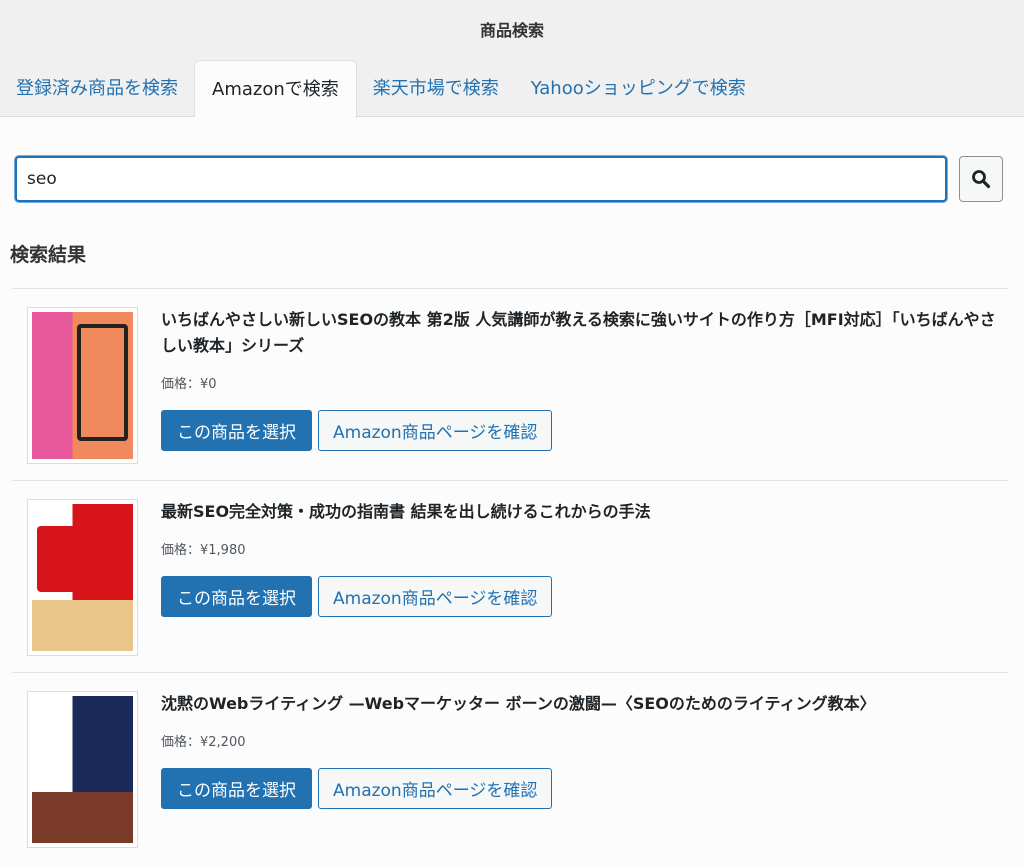 Image resolution: width=1024 pixels, height=866 pixels. I want to click on page-title: 商品検索, so click(511, 30).